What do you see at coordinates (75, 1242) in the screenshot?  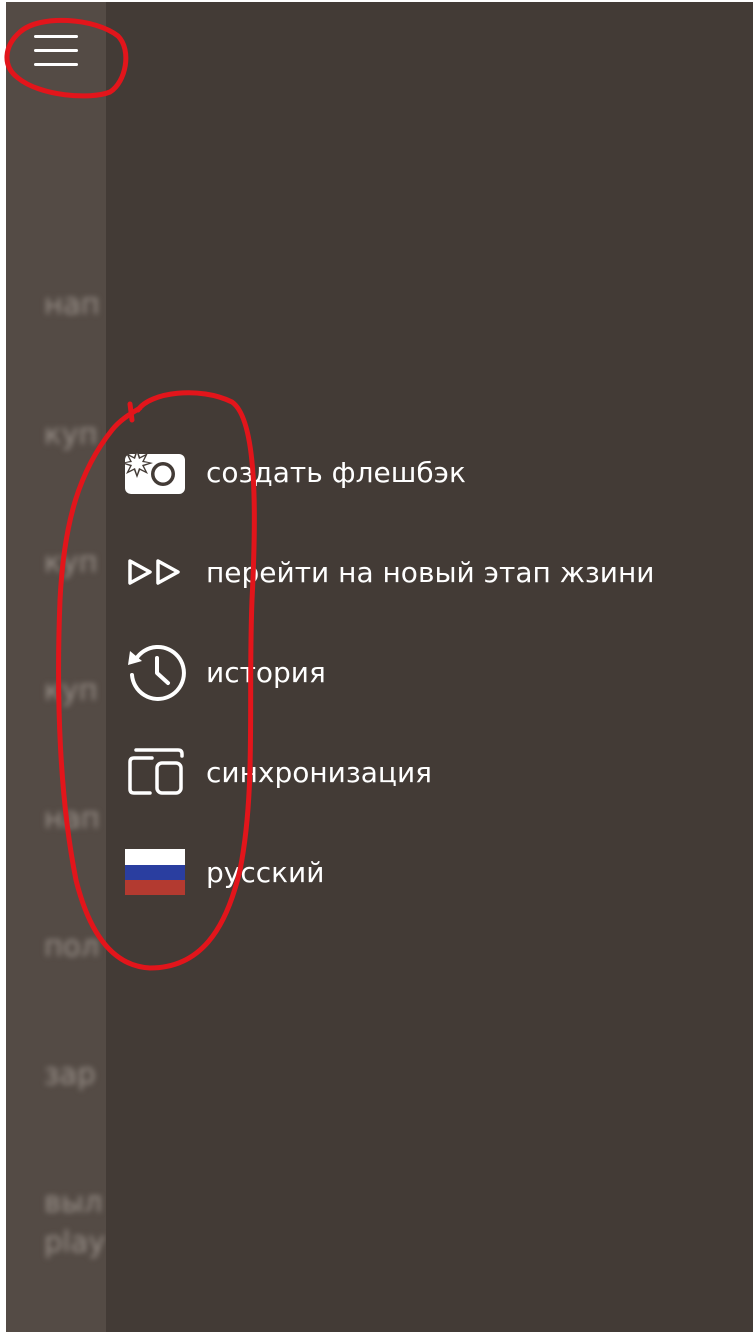 I see `background-list-item: play` at bounding box center [75, 1242].